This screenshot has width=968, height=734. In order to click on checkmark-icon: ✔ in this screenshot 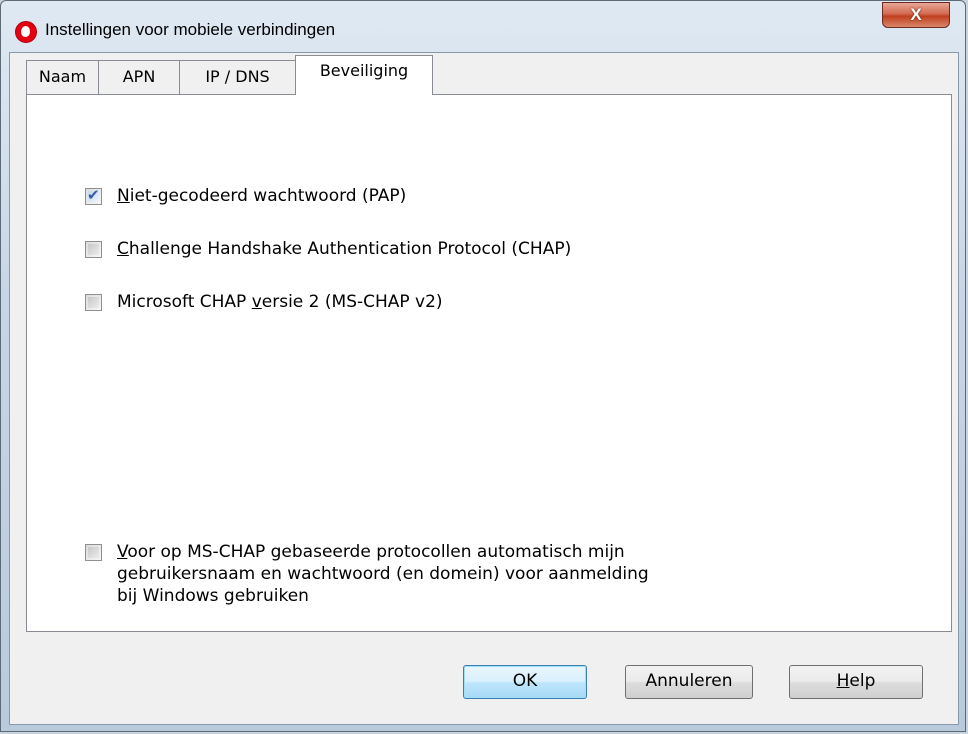, I will do `click(93, 195)`.